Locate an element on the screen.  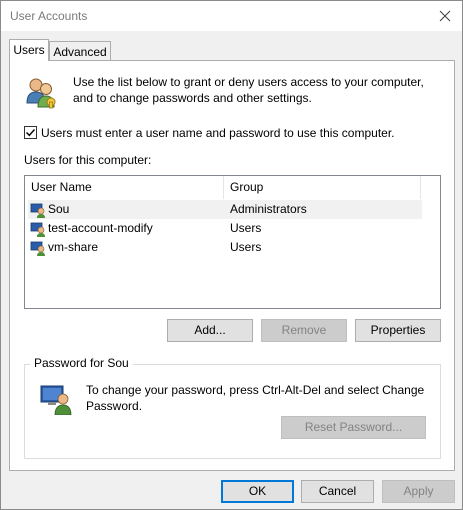
table-row: test-account-modify Users is located at coordinates (225, 228).